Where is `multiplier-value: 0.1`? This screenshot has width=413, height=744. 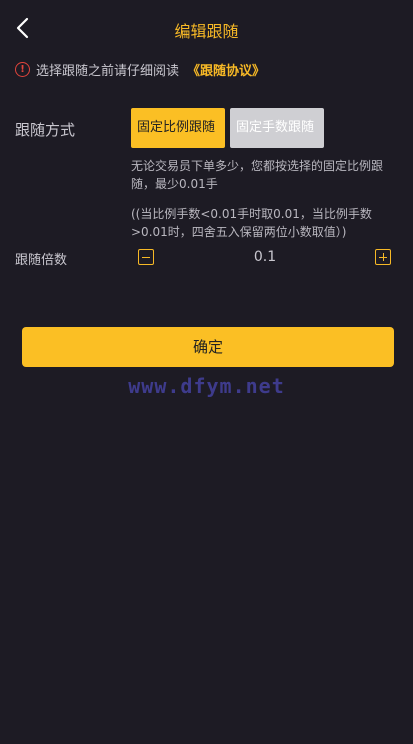
multiplier-value: 0.1 is located at coordinates (265, 257).